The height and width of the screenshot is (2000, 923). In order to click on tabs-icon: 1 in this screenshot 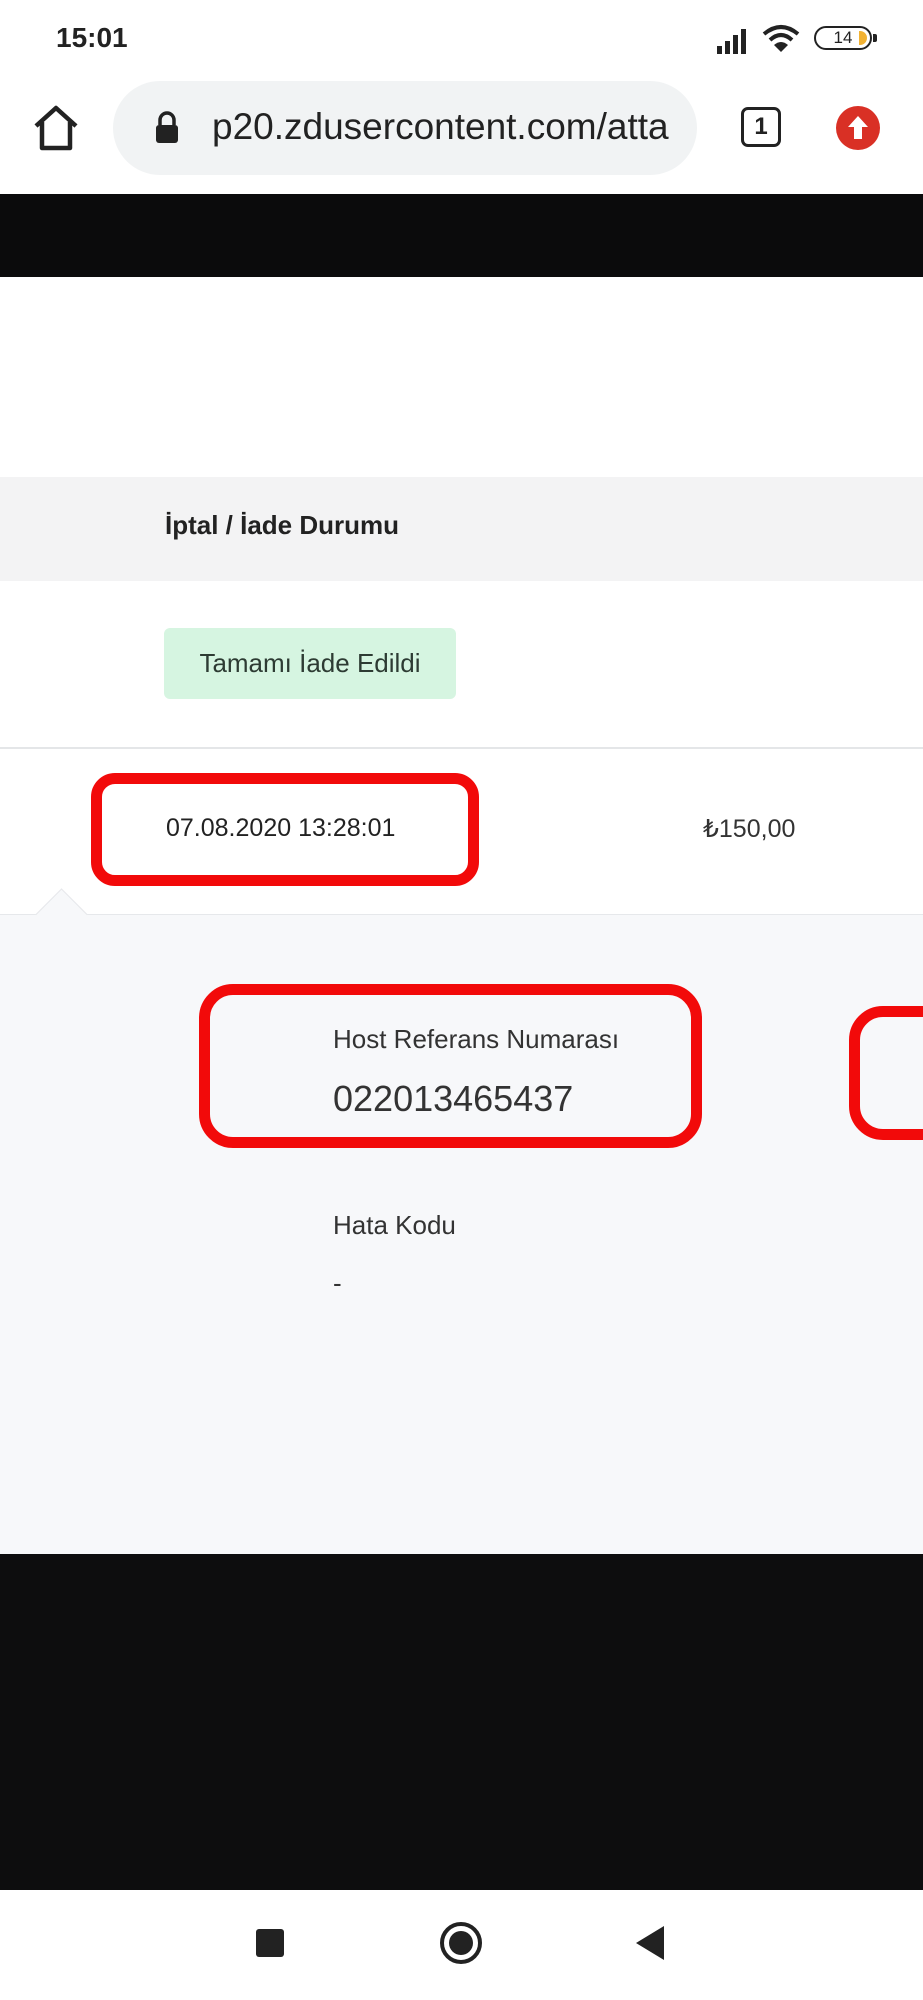, I will do `click(761, 127)`.